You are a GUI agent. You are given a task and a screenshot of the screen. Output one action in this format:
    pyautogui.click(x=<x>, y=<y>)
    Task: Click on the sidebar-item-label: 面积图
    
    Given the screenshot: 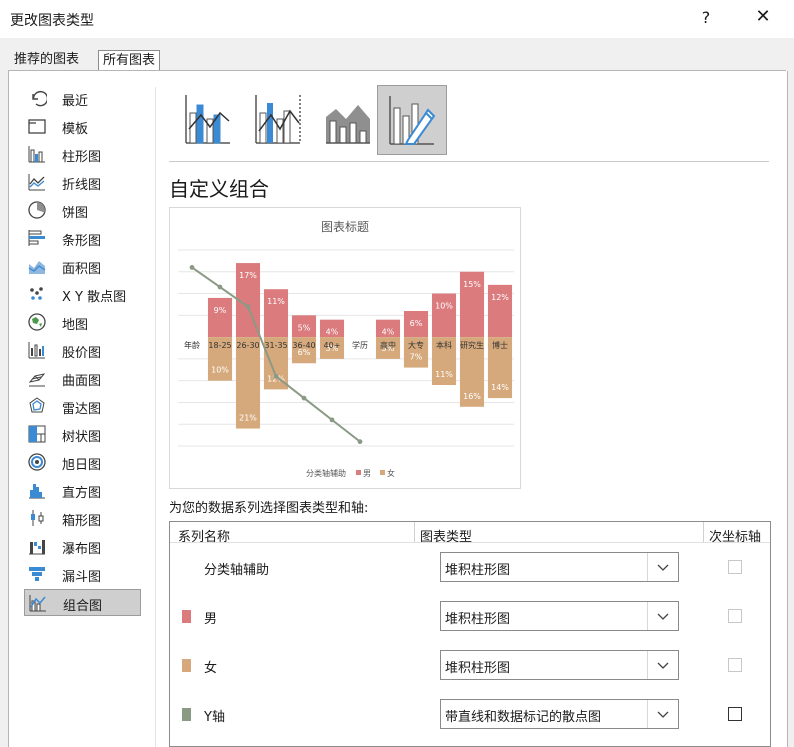 What is the action you would take?
    pyautogui.click(x=82, y=269)
    